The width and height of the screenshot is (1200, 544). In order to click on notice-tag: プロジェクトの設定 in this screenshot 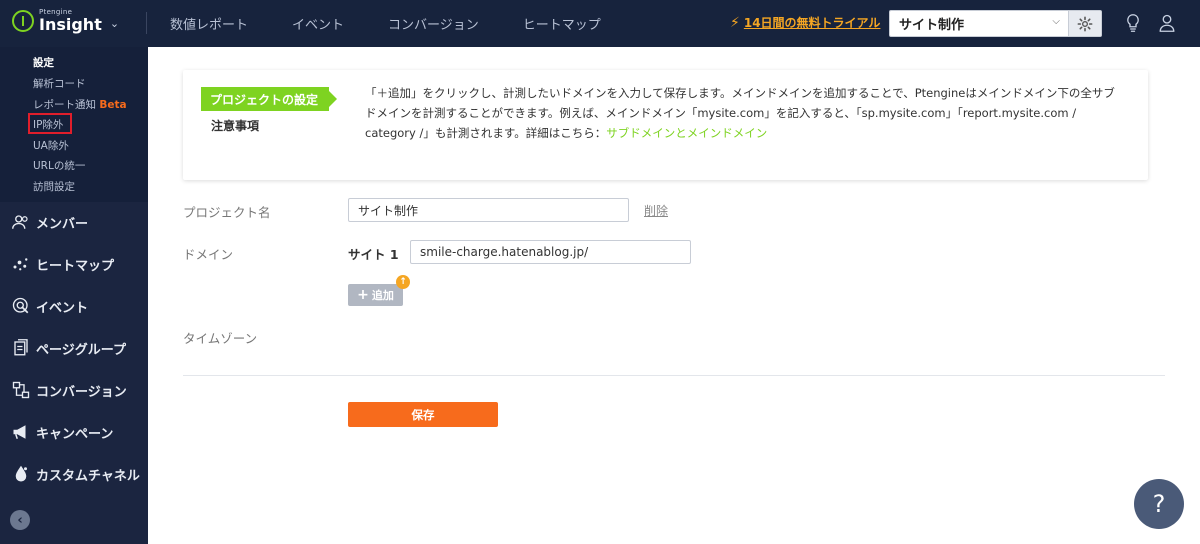, I will do `click(269, 99)`.